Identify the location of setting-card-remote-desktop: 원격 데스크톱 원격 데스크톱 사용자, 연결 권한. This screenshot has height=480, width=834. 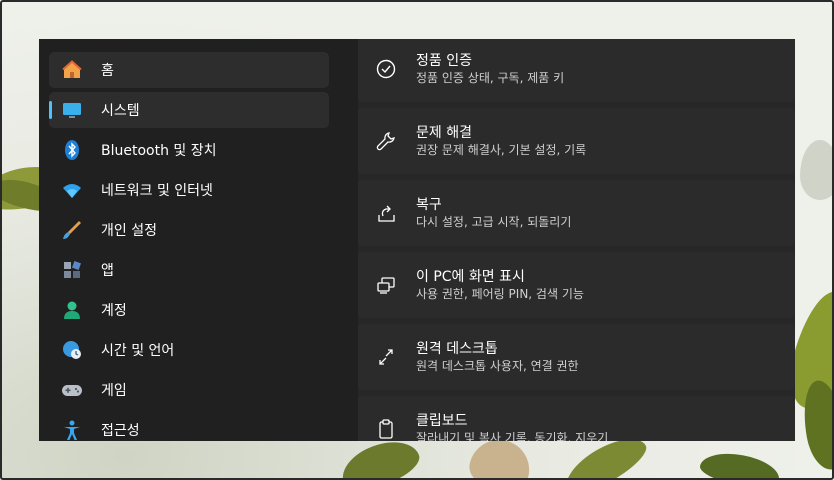
(576, 357).